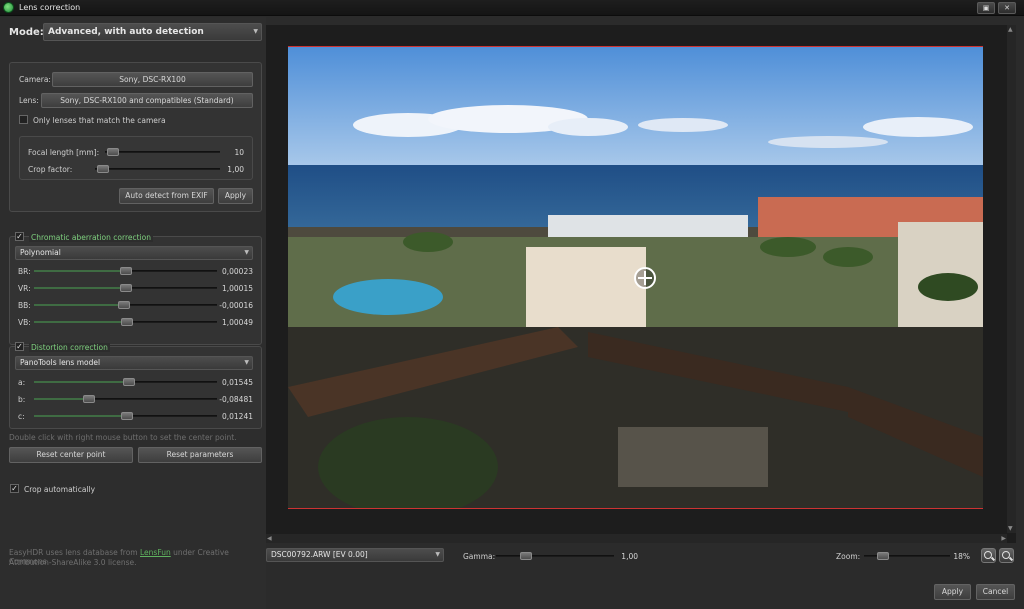 This screenshot has width=1024, height=609. Describe the element at coordinates (236, 399) in the screenshot. I see `distortion-param-value: -0,08481` at that location.